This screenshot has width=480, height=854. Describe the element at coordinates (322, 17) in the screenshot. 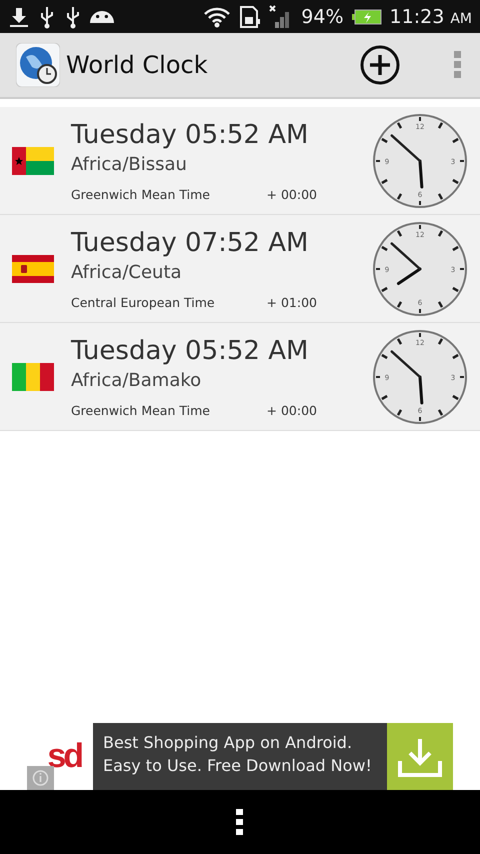

I see `battery-percent: 94%` at that location.